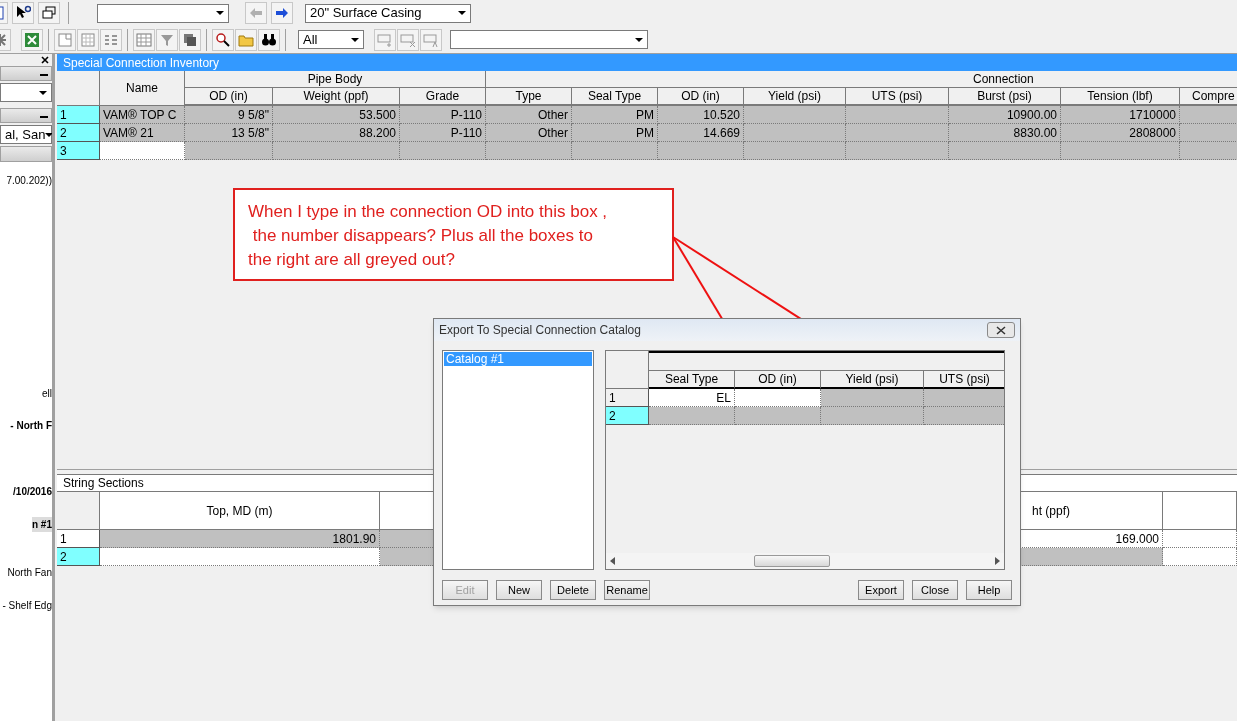 This screenshot has height=721, width=1237. Describe the element at coordinates (229, 115) in the screenshot. I see `table-cell: 9 5/8"` at that location.